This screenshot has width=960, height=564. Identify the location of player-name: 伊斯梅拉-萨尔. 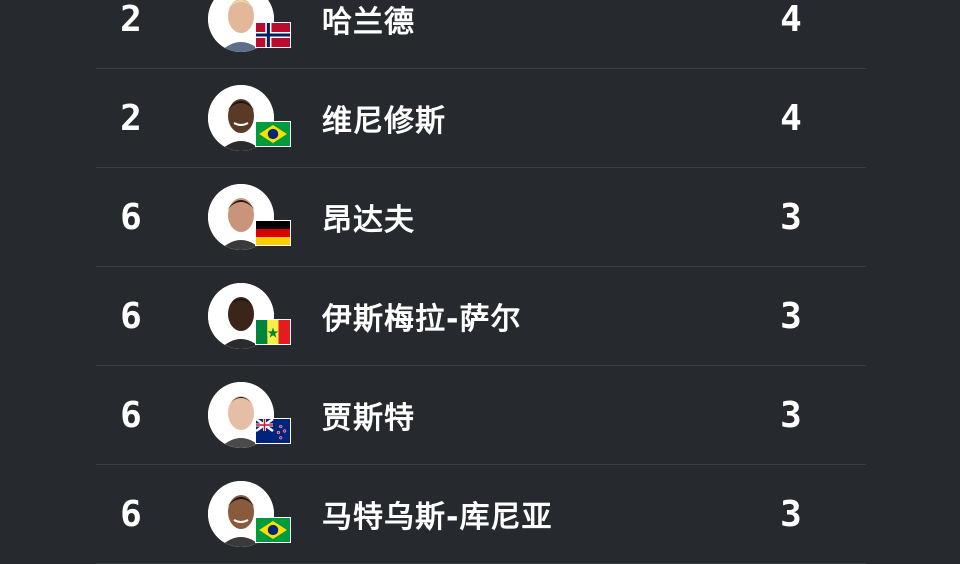
(422, 319).